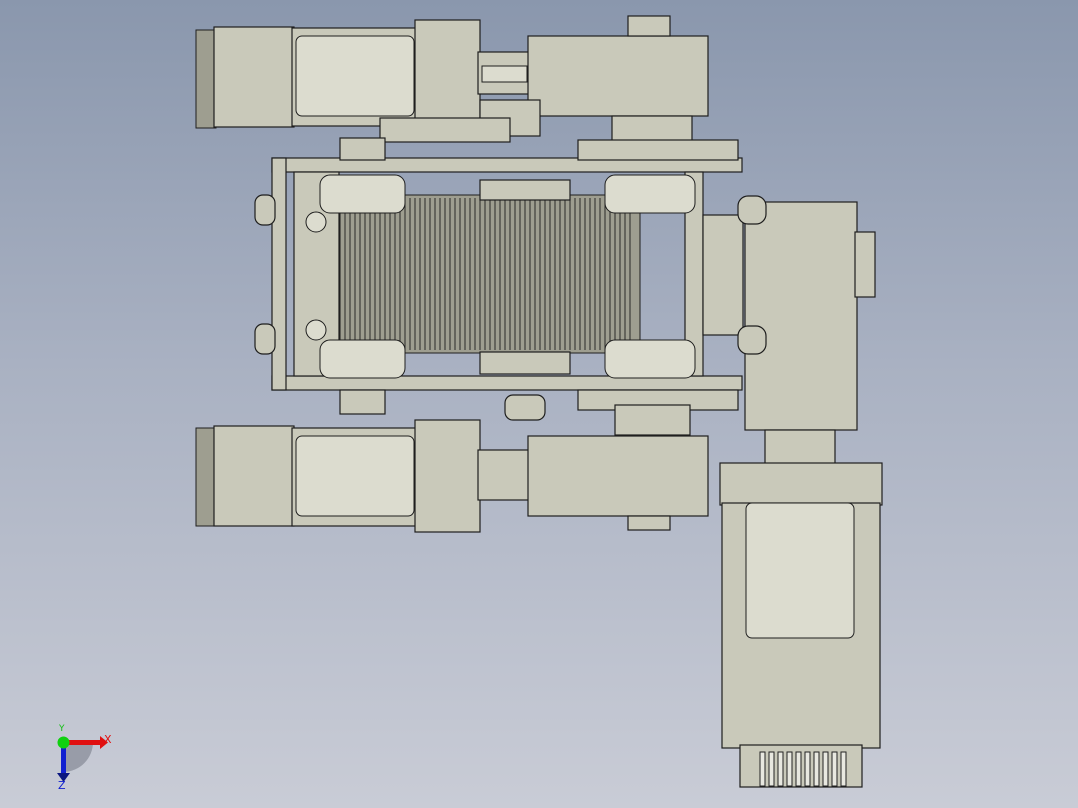 The height and width of the screenshot is (808, 1078). Describe the element at coordinates (62, 785) in the screenshot. I see `z-axis-label: Z` at that location.